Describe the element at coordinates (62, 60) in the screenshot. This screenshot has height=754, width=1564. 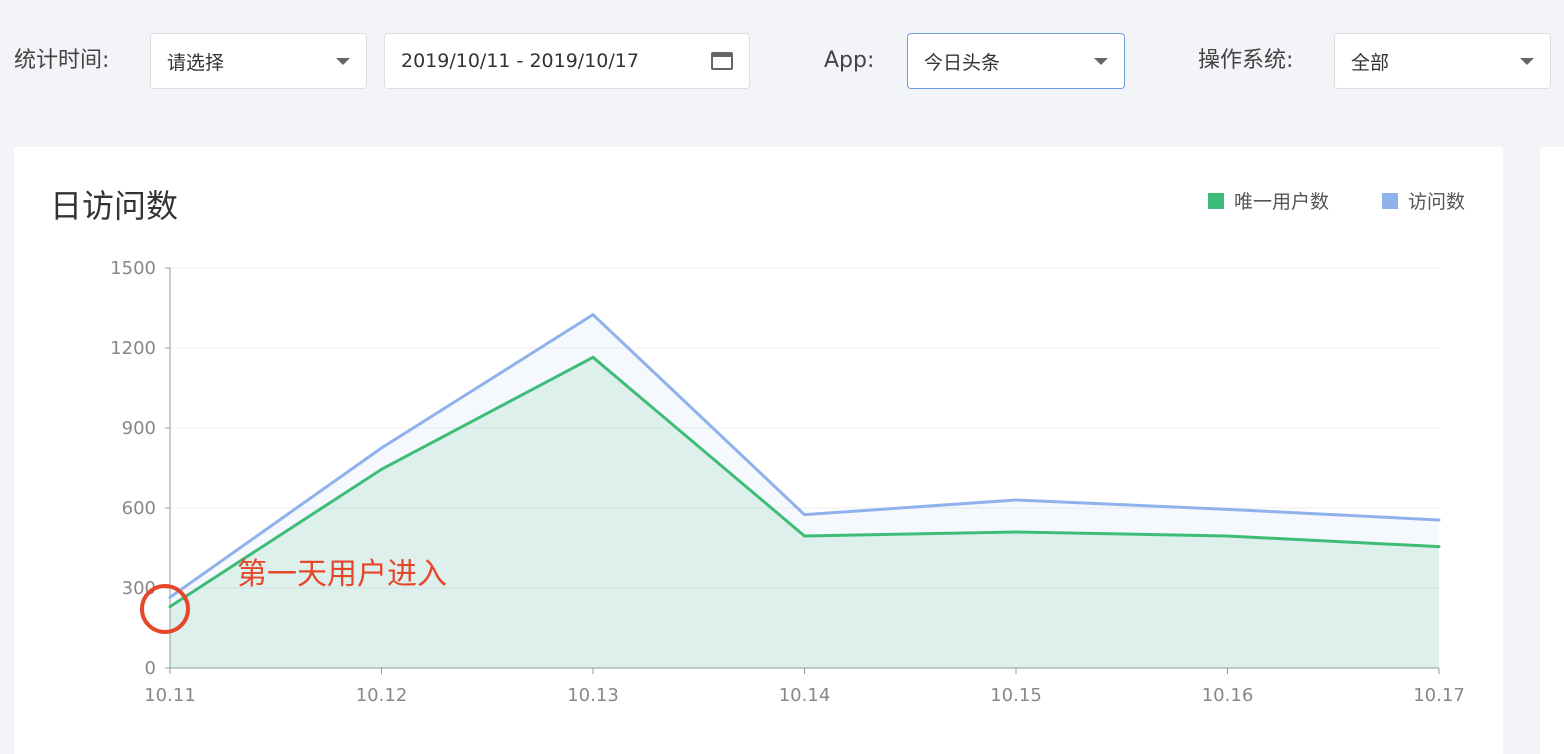
I see `time-filter-label: 统计时间:` at that location.